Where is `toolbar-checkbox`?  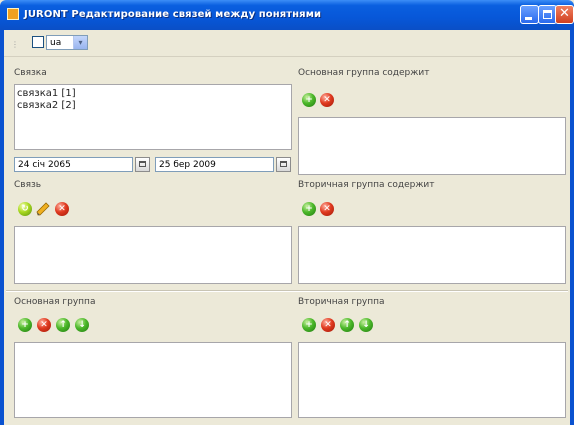 toolbar-checkbox is located at coordinates (38, 42).